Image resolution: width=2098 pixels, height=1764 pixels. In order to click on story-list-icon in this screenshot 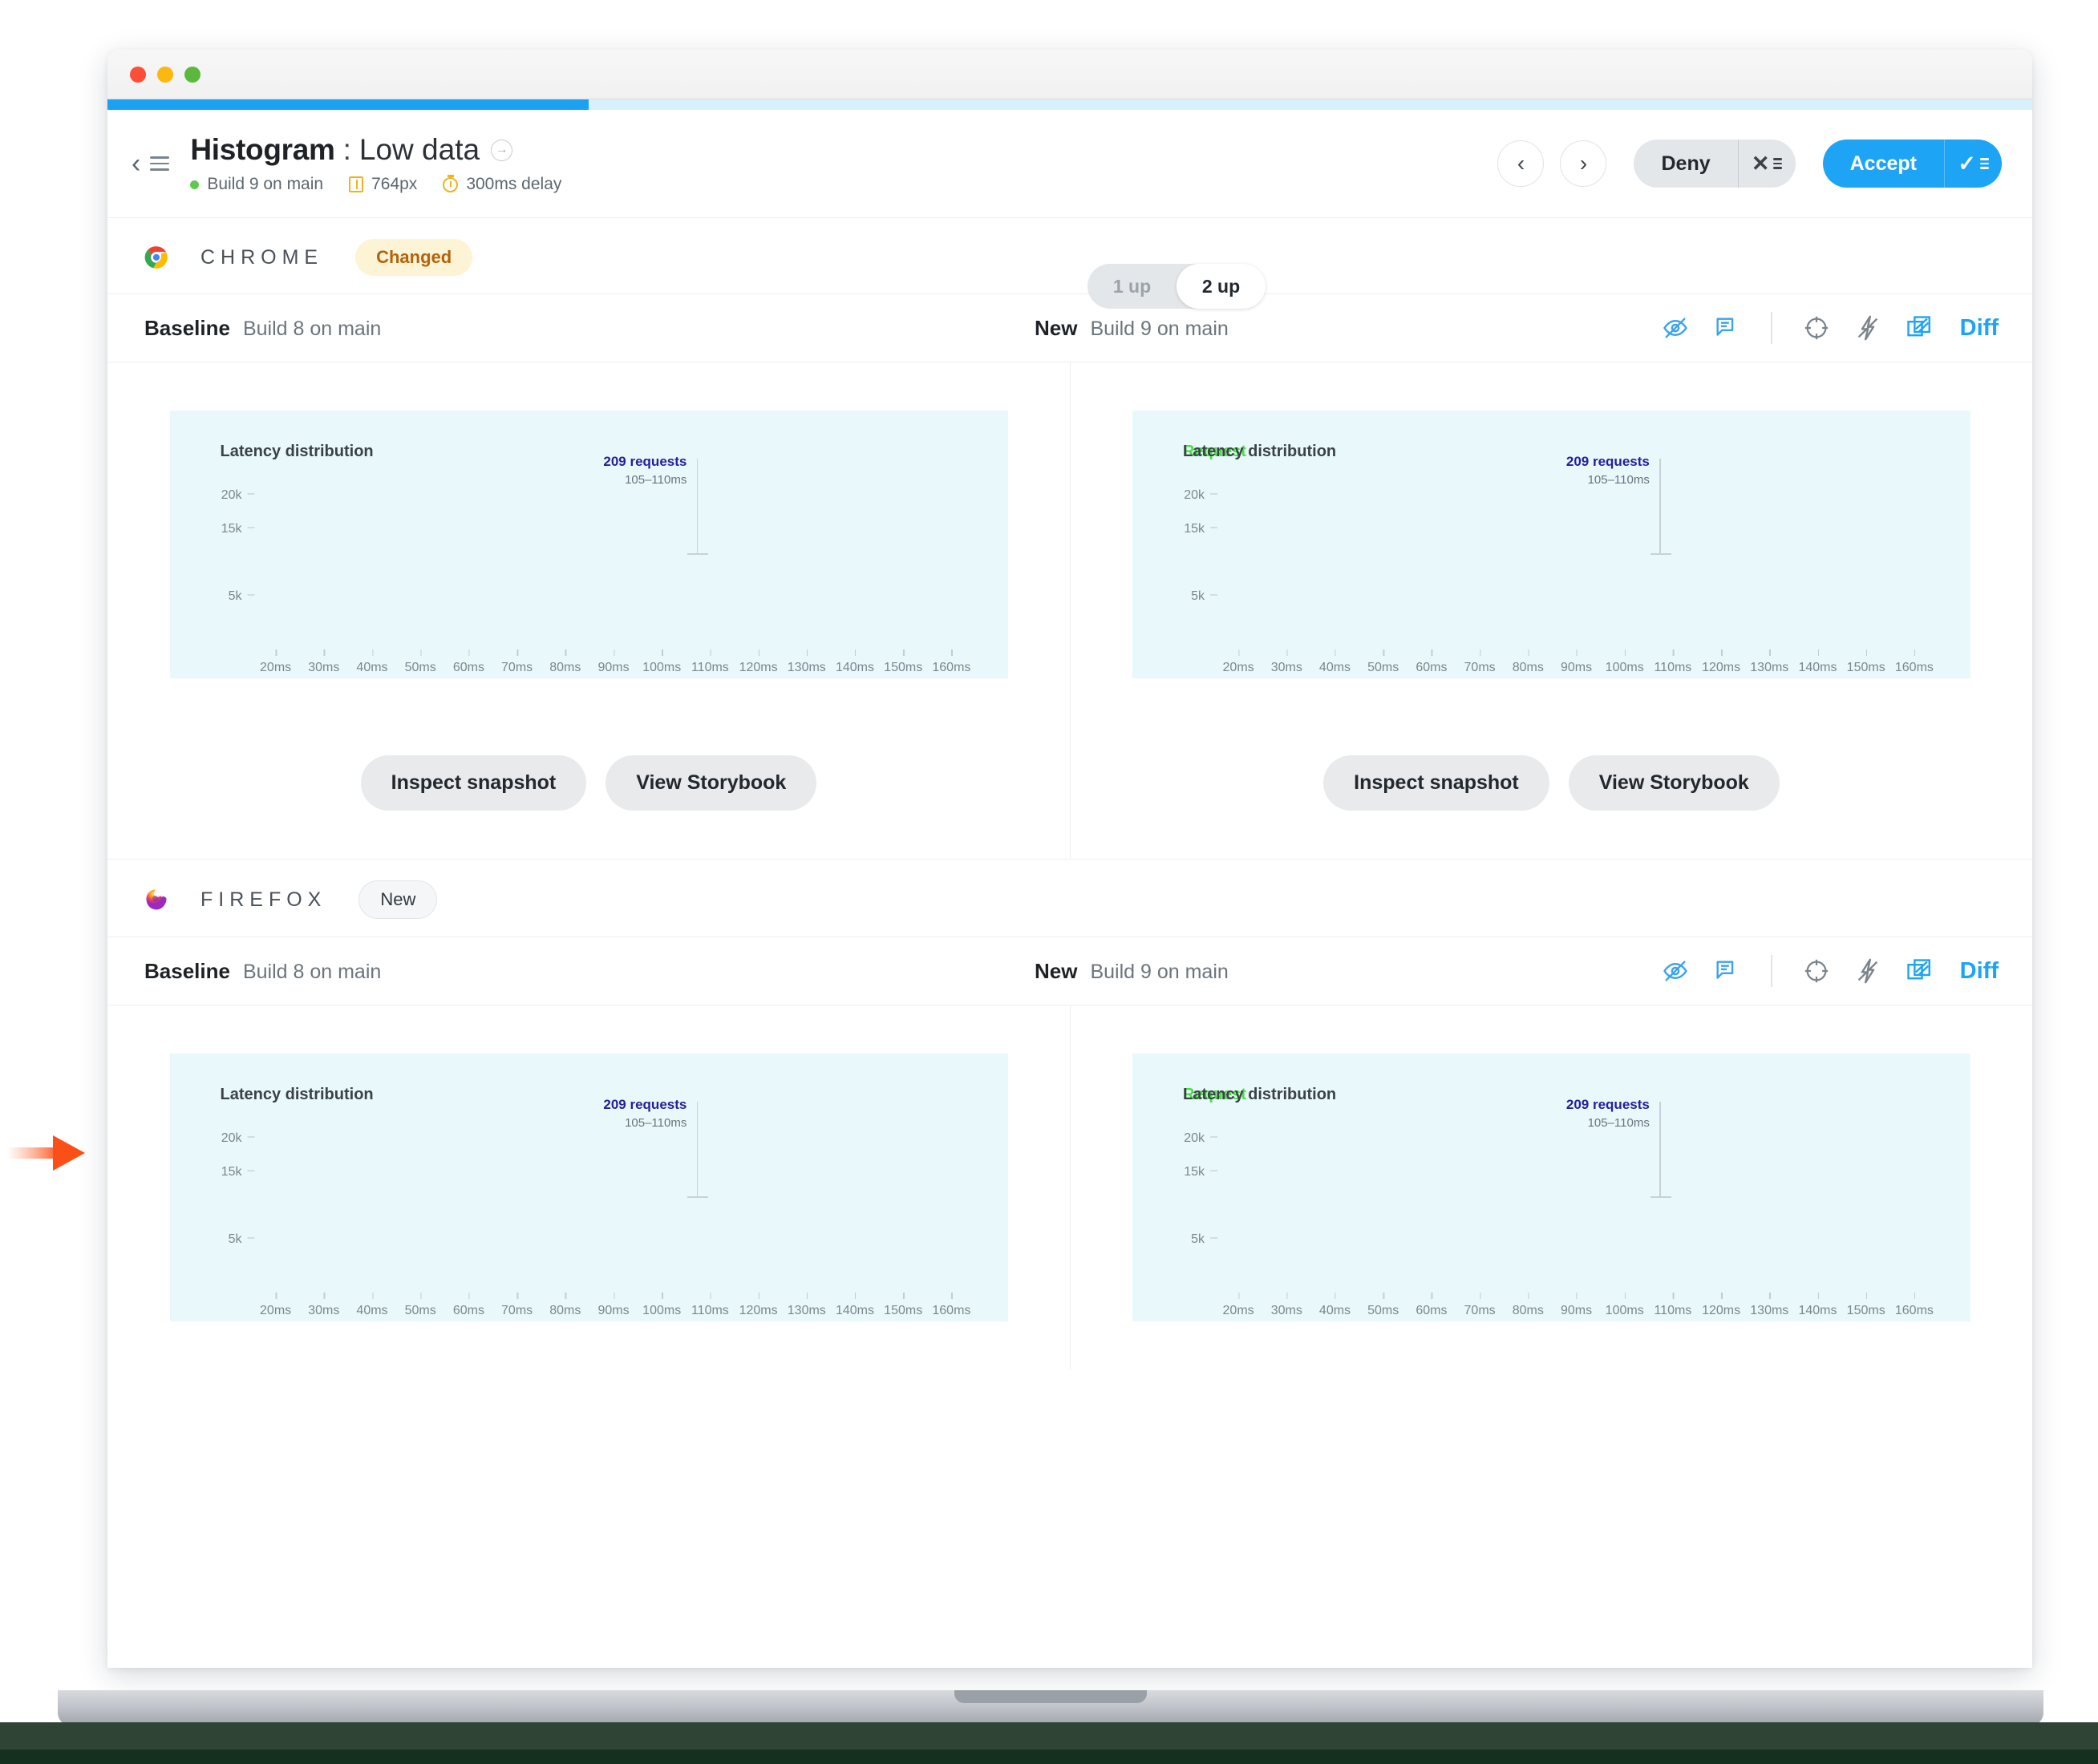, I will do `click(160, 163)`.